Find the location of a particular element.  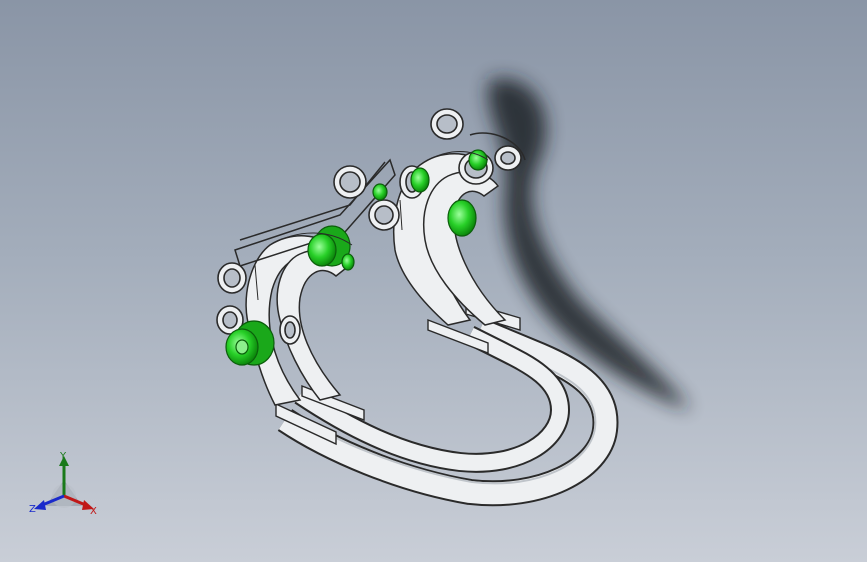

bushing-right is located at coordinates (462, 218).